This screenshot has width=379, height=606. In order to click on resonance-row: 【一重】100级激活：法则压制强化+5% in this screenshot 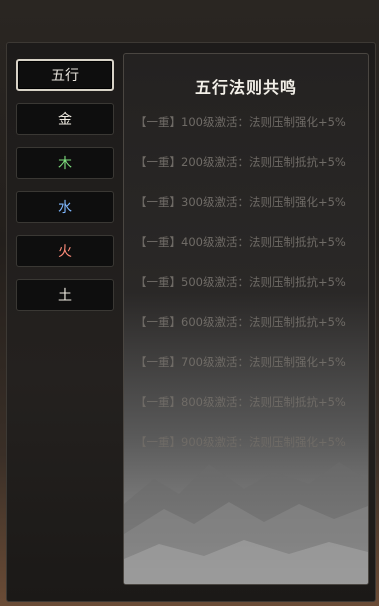, I will do `click(240, 122)`.